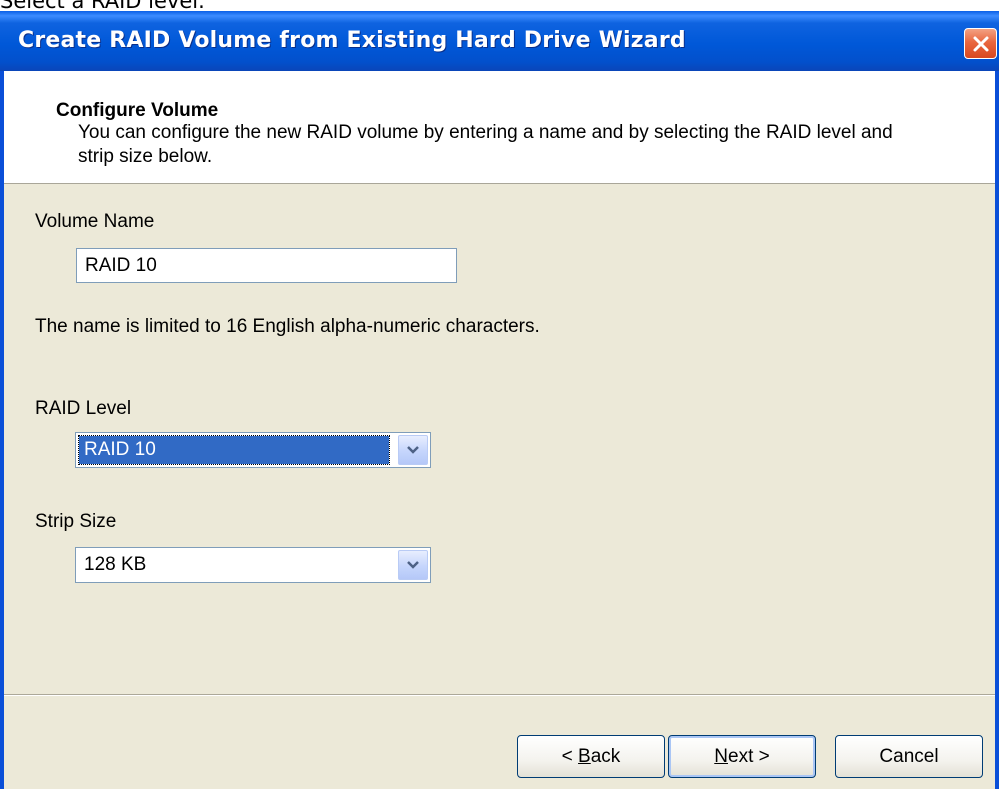  I want to click on cancel-button-label: Cancel, so click(909, 756).